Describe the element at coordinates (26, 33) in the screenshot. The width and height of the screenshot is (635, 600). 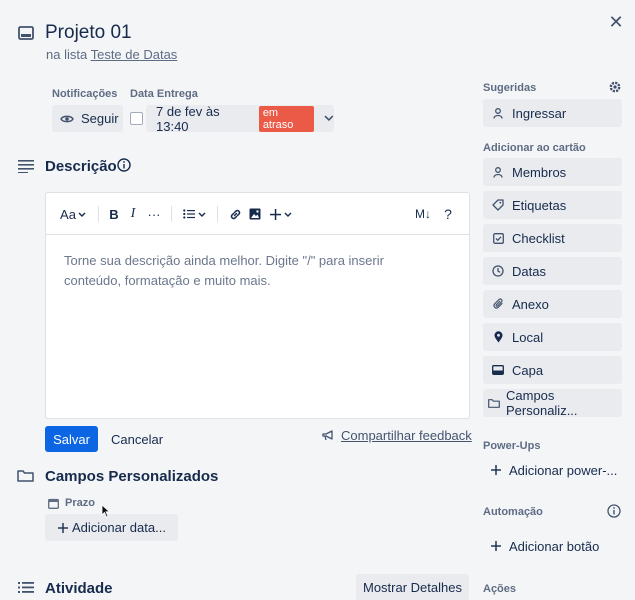
I see `card-icon` at that location.